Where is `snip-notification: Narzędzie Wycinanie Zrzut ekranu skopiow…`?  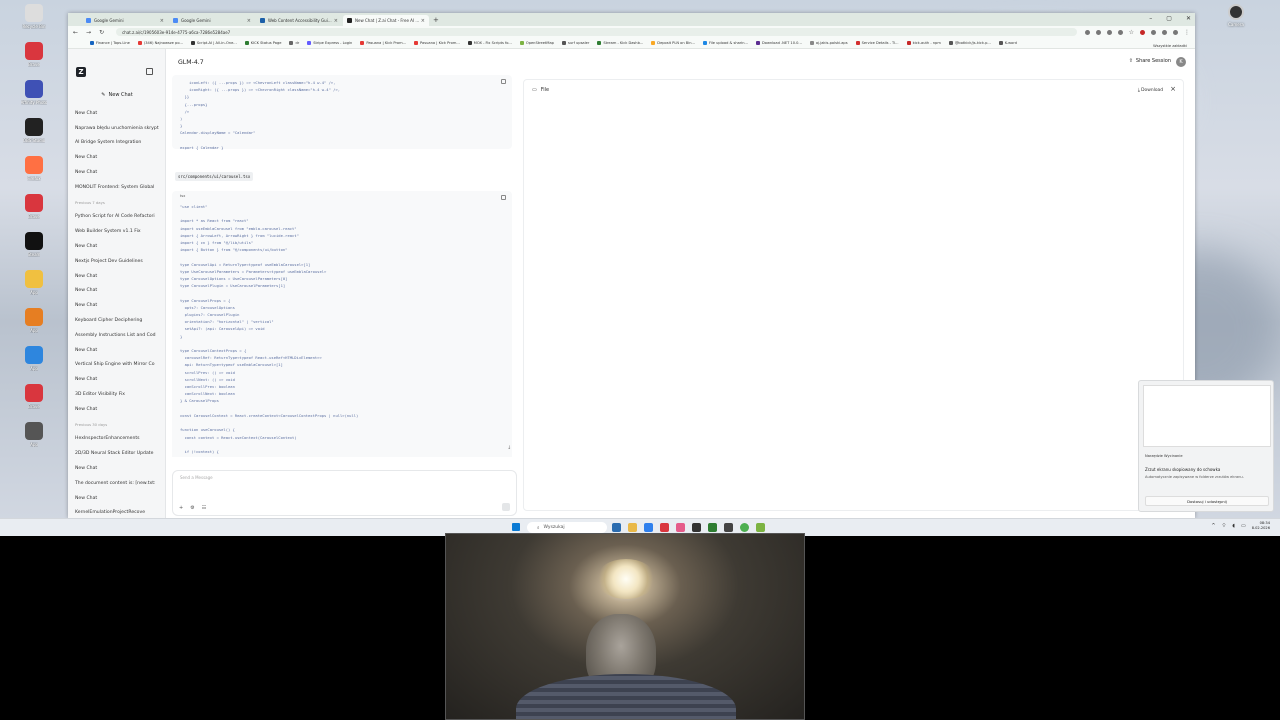 snip-notification: Narzędzie Wycinanie Zrzut ekranu skopiow… is located at coordinates (1206, 446).